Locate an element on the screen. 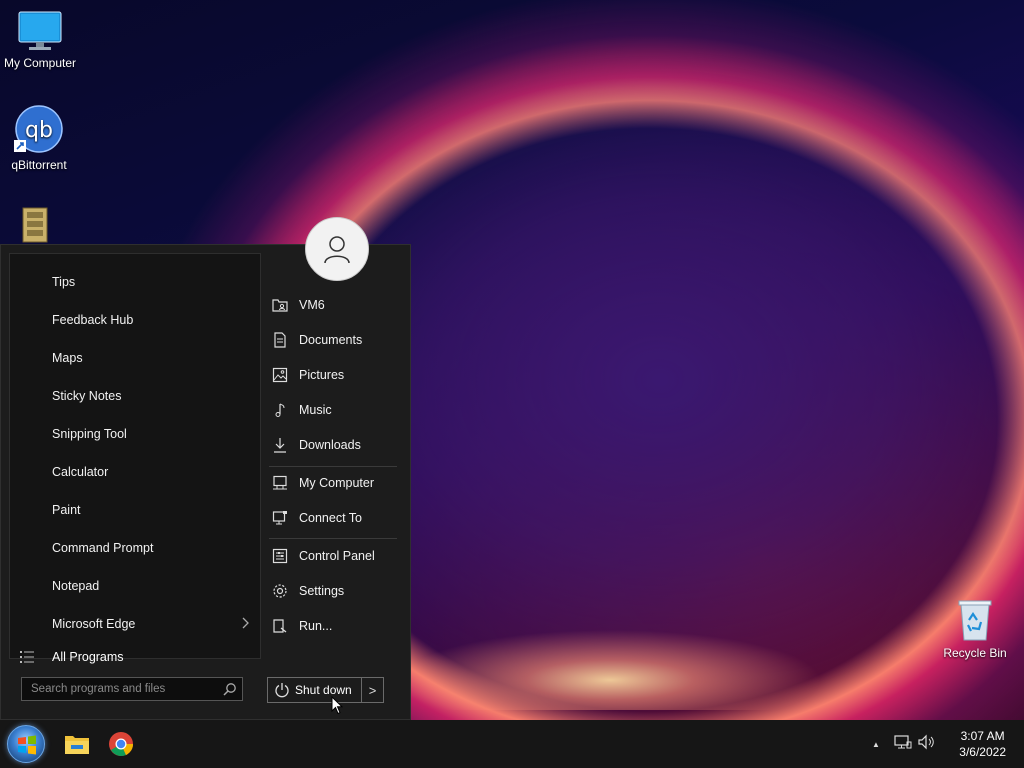 This screenshot has height=768, width=1024. chevron-right-icon is located at coordinates (246, 624).